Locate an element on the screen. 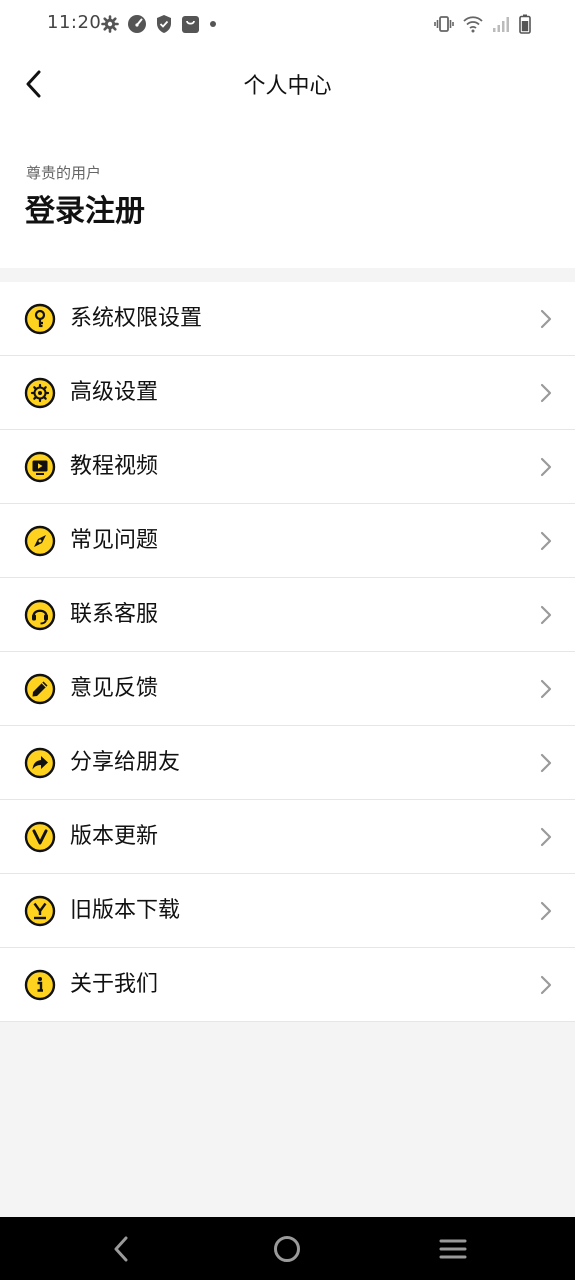  compass-icon is located at coordinates (40, 541).